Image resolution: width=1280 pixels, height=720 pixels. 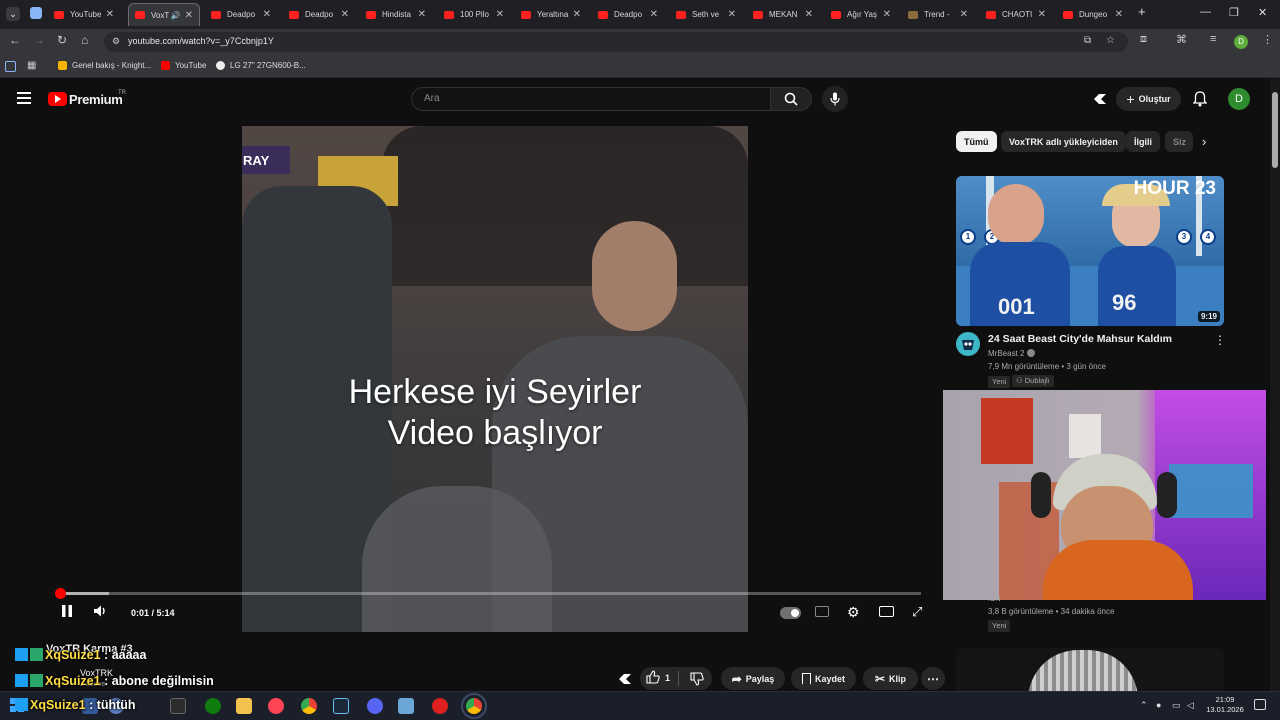 What do you see at coordinates (933, 678) in the screenshot?
I see `more-actions-icon: ⋯` at bounding box center [933, 678].